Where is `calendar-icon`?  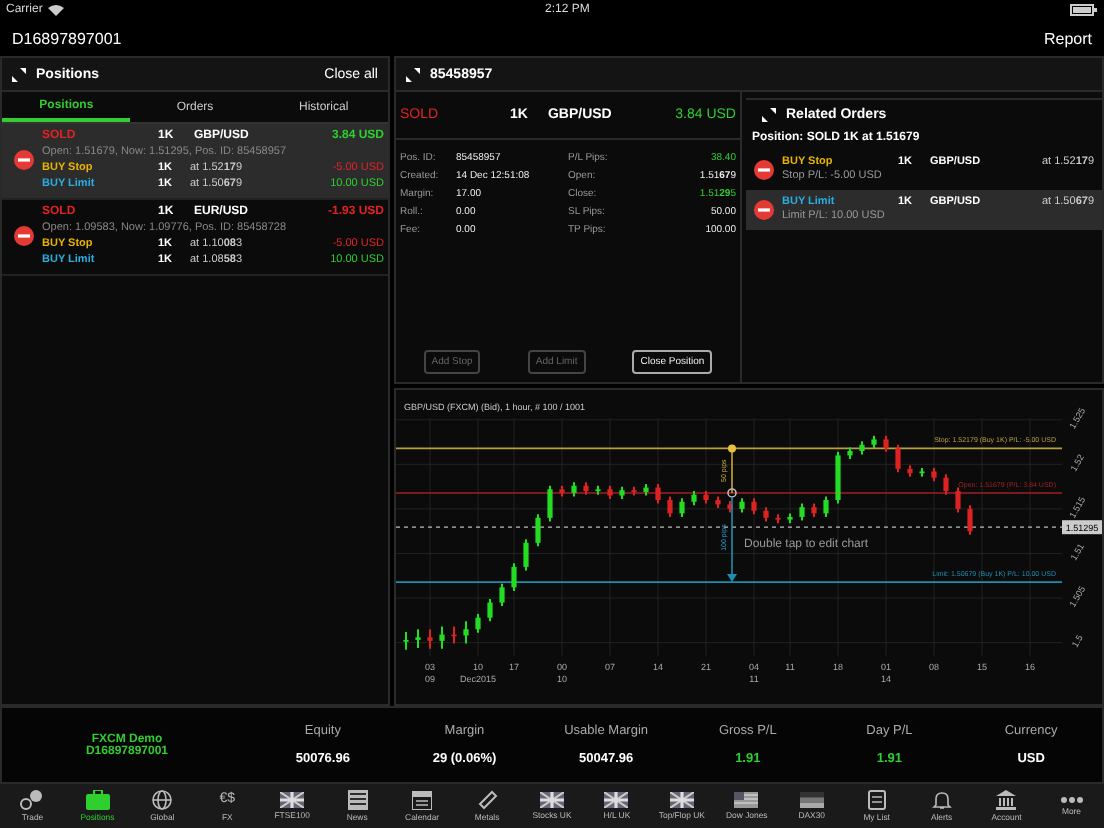
calendar-icon is located at coordinates (422, 800).